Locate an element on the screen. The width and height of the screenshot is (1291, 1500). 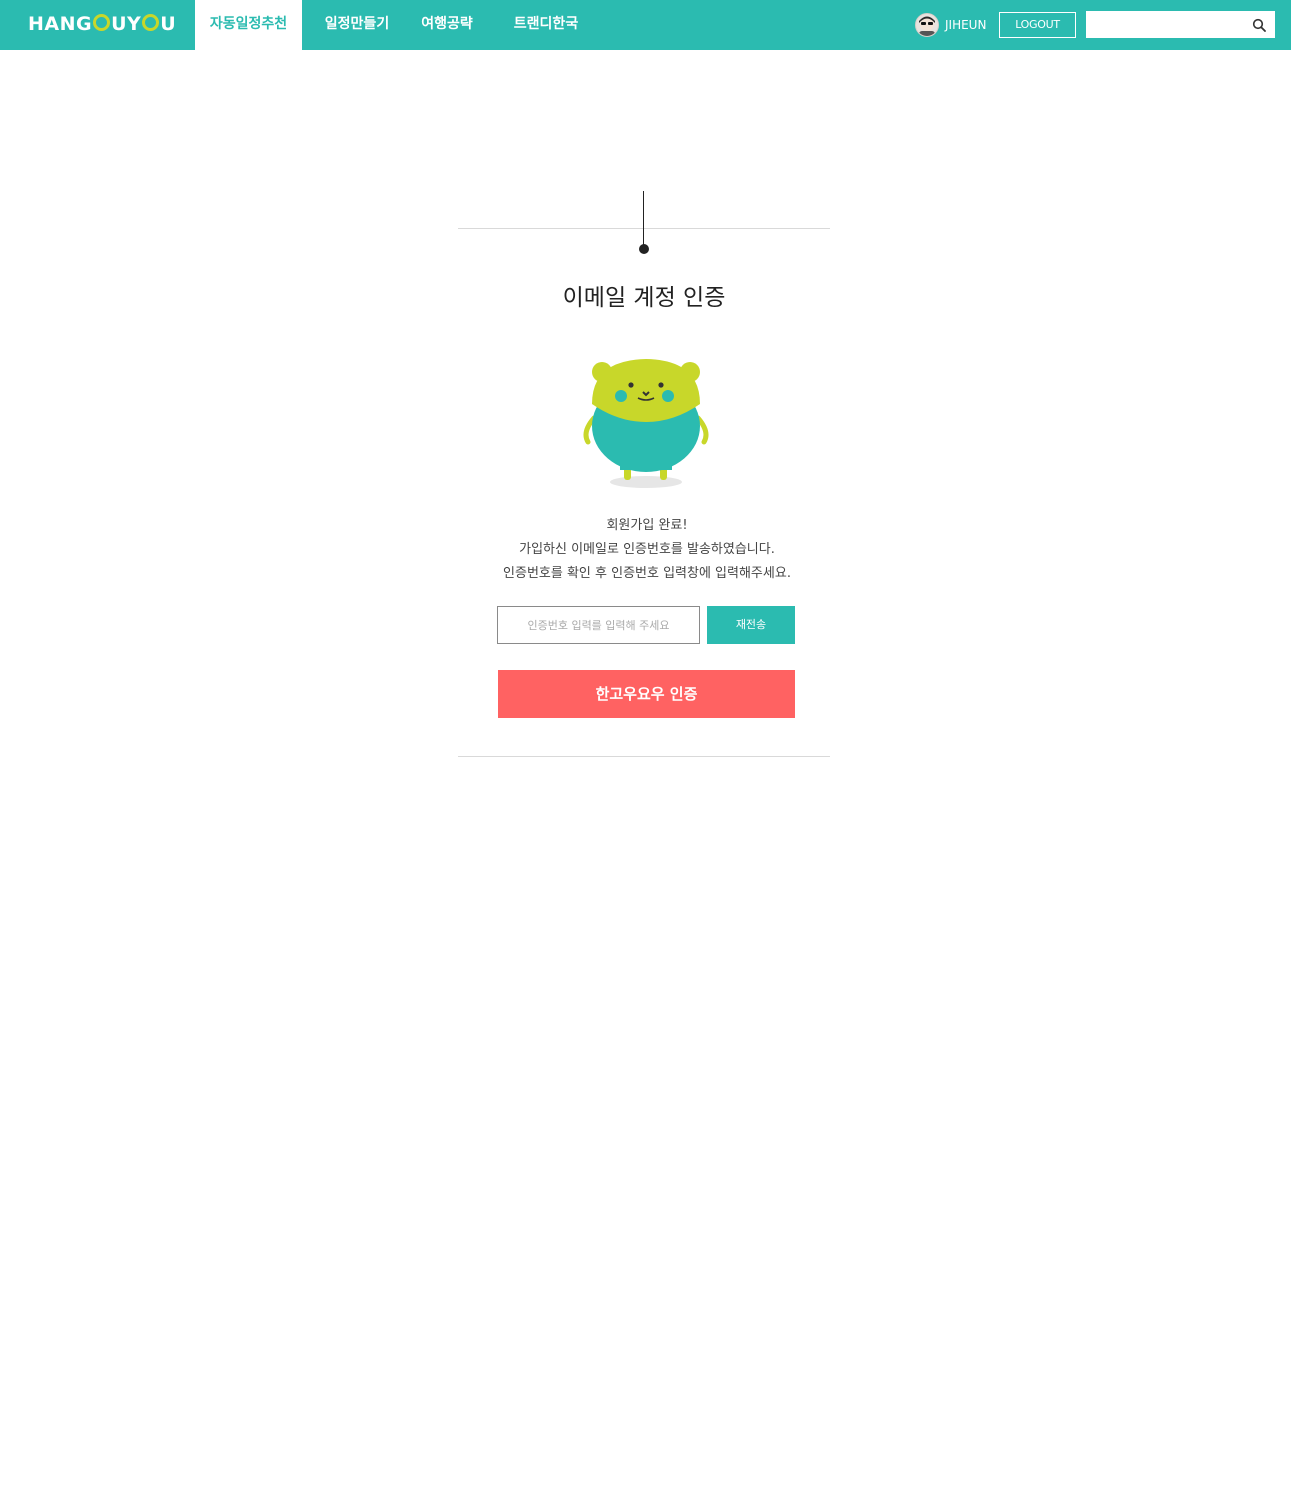
verification-code-input is located at coordinates (598, 625).